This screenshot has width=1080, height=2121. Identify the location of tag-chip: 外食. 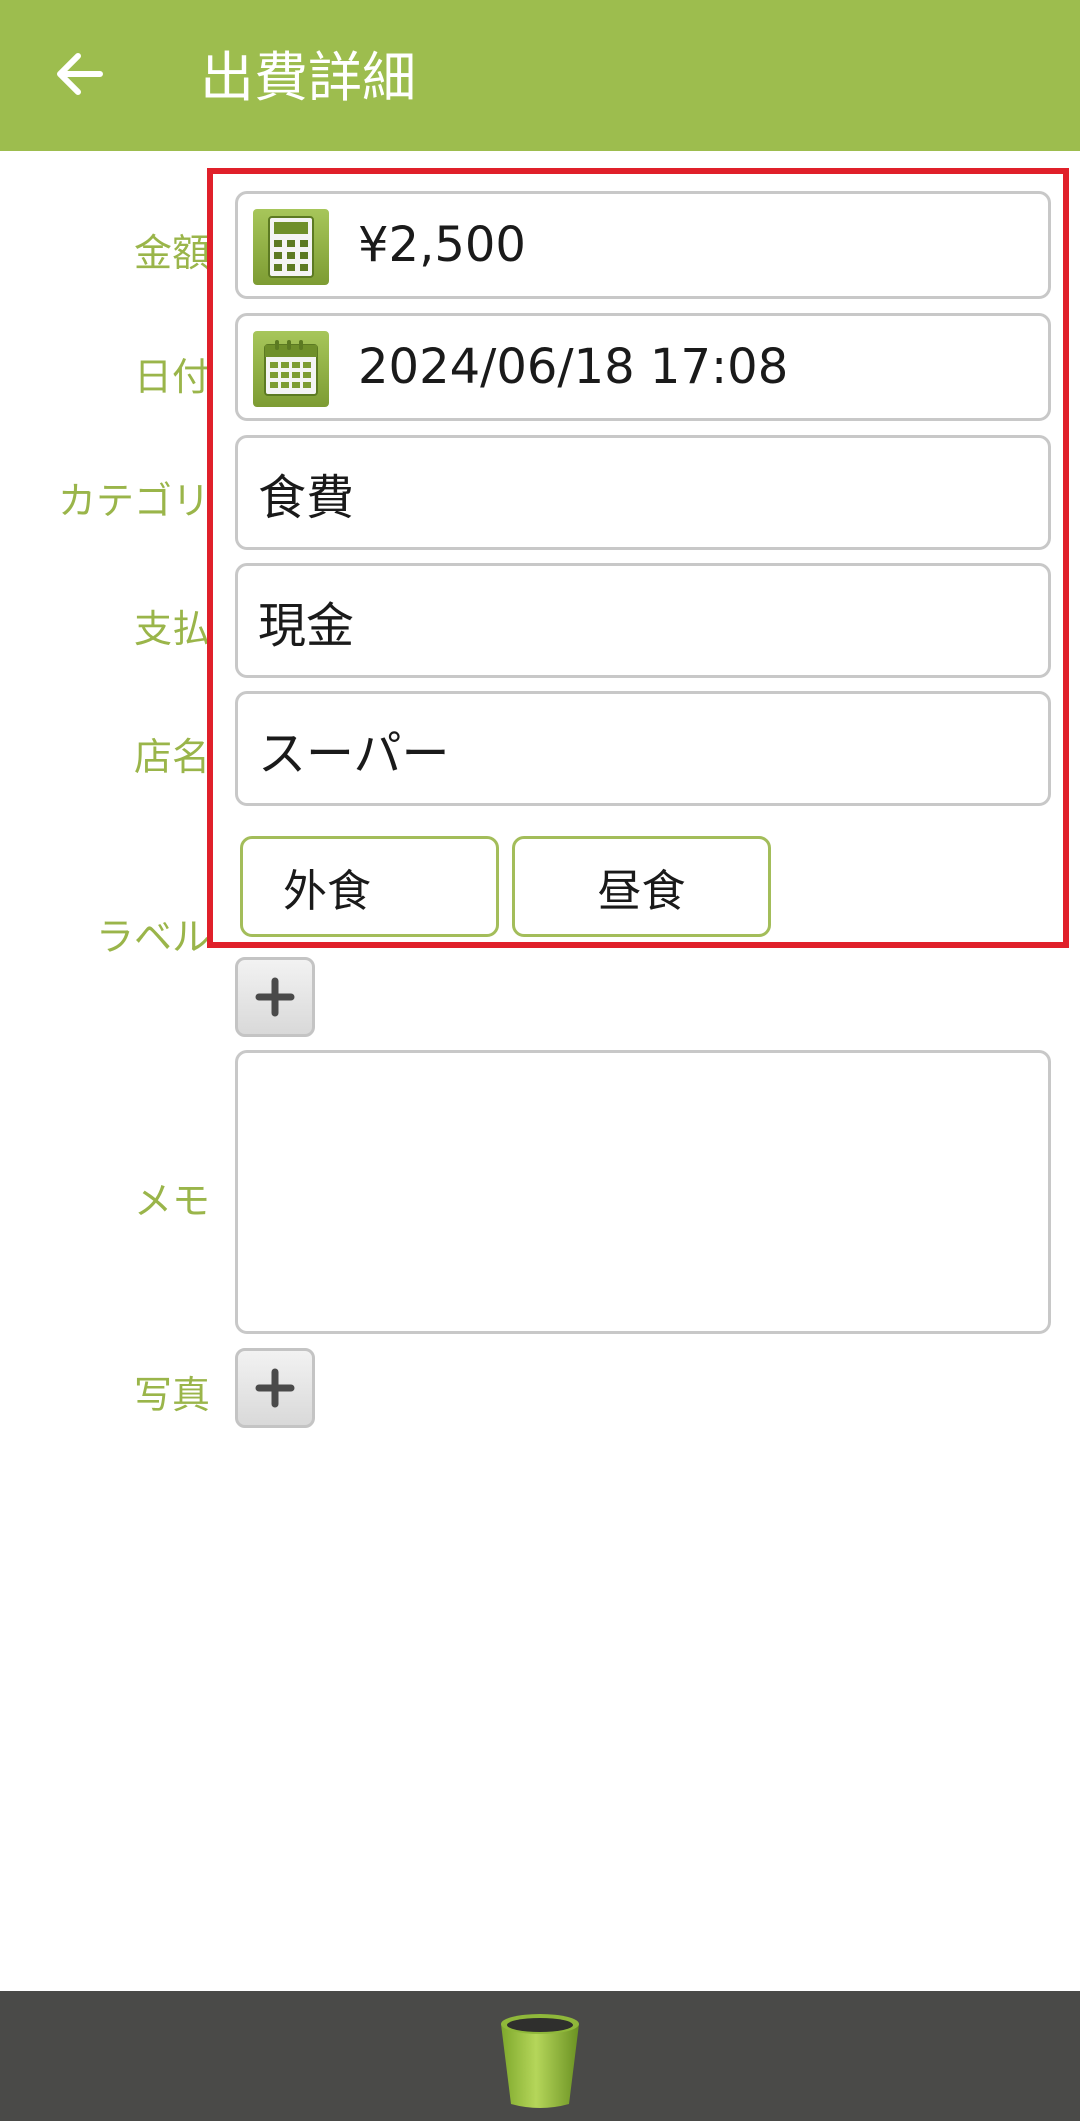
(369, 886).